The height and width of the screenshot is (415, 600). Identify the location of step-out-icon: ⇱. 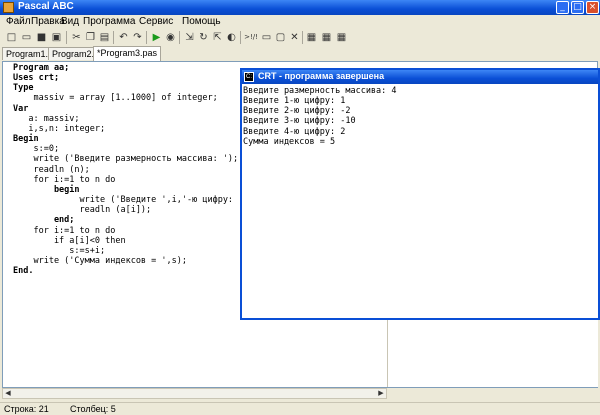
(217, 37).